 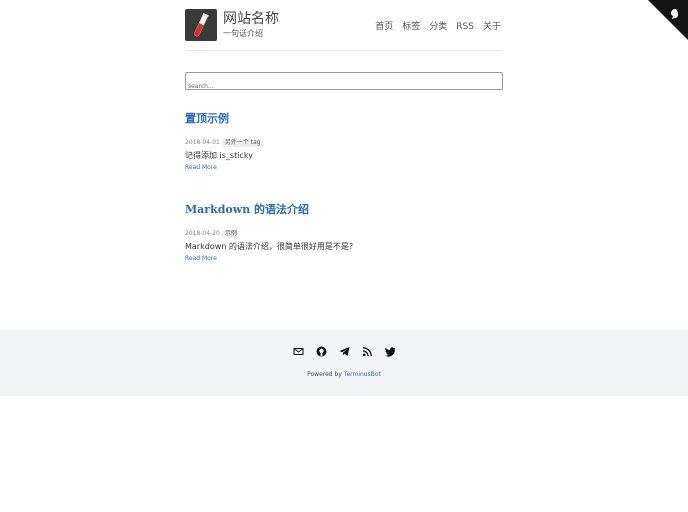 What do you see at coordinates (321, 351) in the screenshot?
I see `github-icon` at bounding box center [321, 351].